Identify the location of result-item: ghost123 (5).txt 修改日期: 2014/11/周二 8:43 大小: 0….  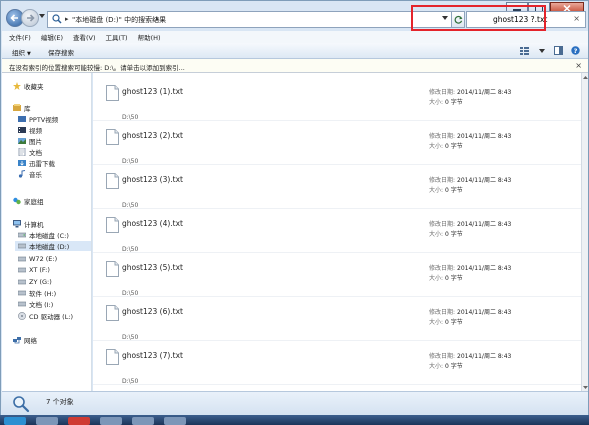
(337, 275).